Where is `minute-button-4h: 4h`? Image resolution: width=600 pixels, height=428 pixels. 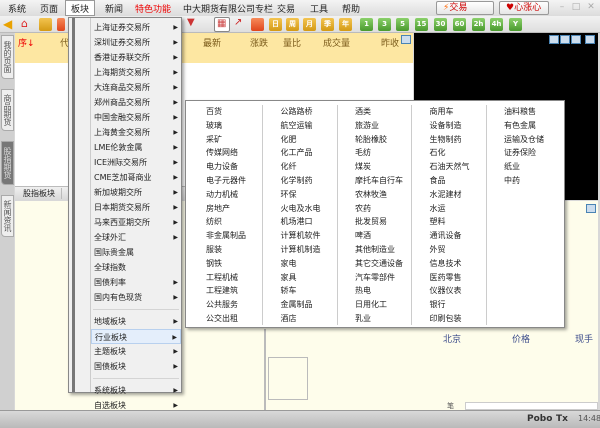 minute-button-4h: 4h is located at coordinates (496, 24).